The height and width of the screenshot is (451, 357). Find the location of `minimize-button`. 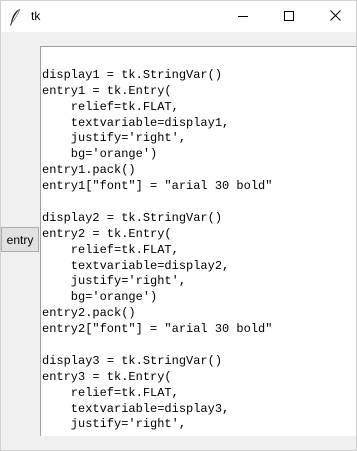

minimize-button is located at coordinates (243, 16).